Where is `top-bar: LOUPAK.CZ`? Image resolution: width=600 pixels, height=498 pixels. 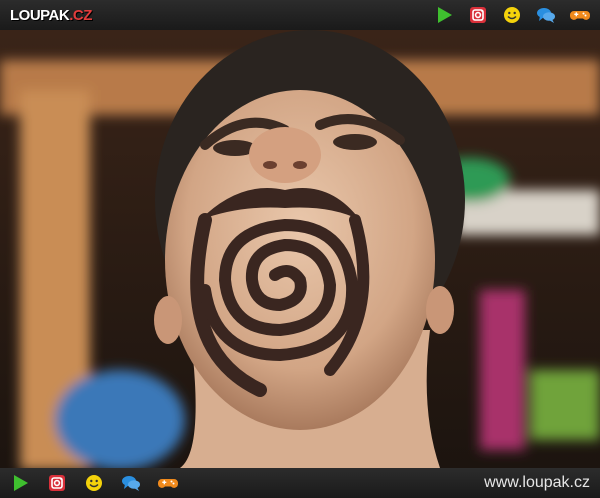
top-bar: LOUPAK.CZ is located at coordinates (300, 15).